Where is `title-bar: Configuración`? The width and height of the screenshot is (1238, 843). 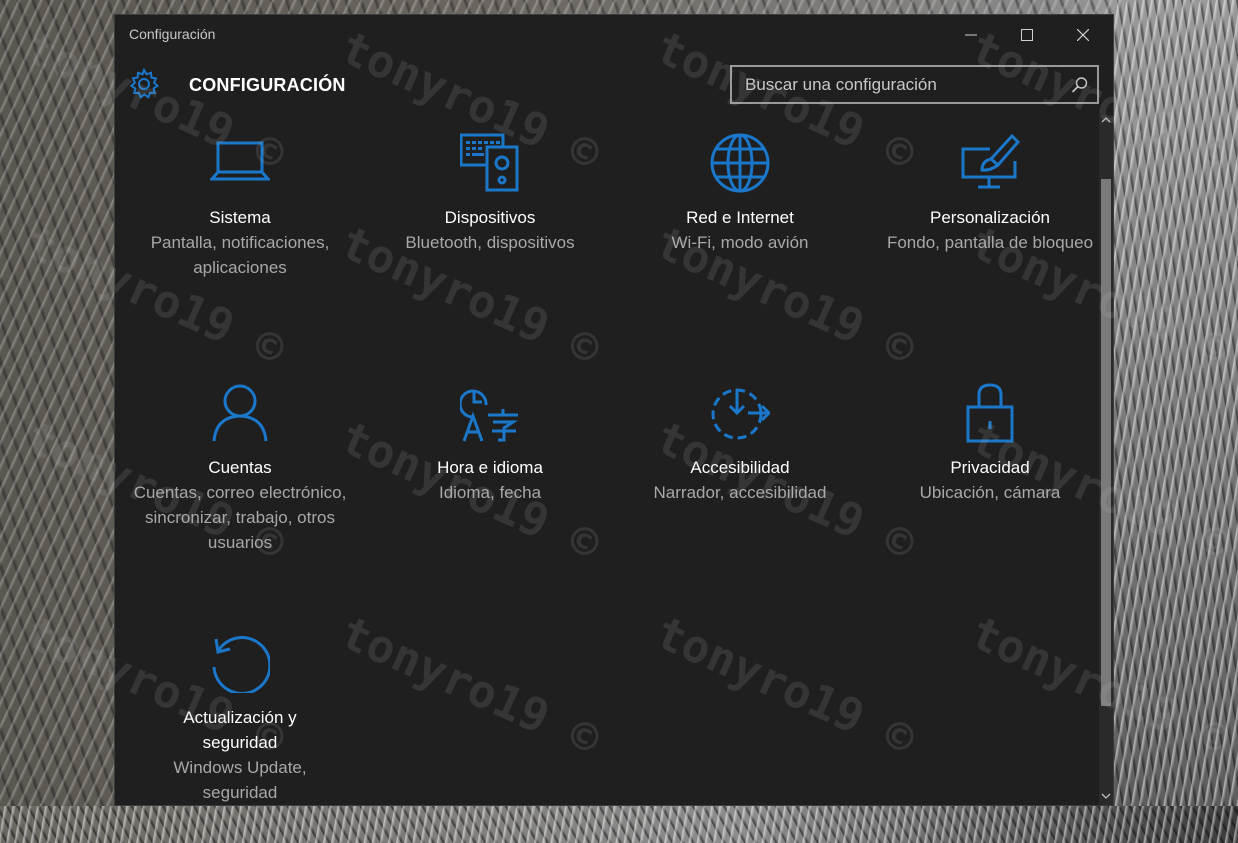 title-bar: Configuración is located at coordinates (614, 35).